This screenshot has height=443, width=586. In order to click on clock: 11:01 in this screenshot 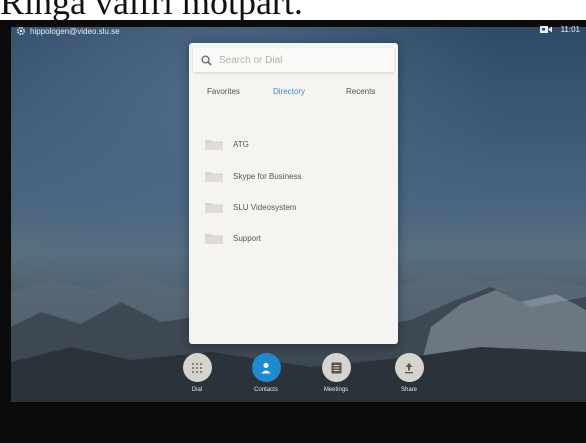, I will do `click(570, 29)`.